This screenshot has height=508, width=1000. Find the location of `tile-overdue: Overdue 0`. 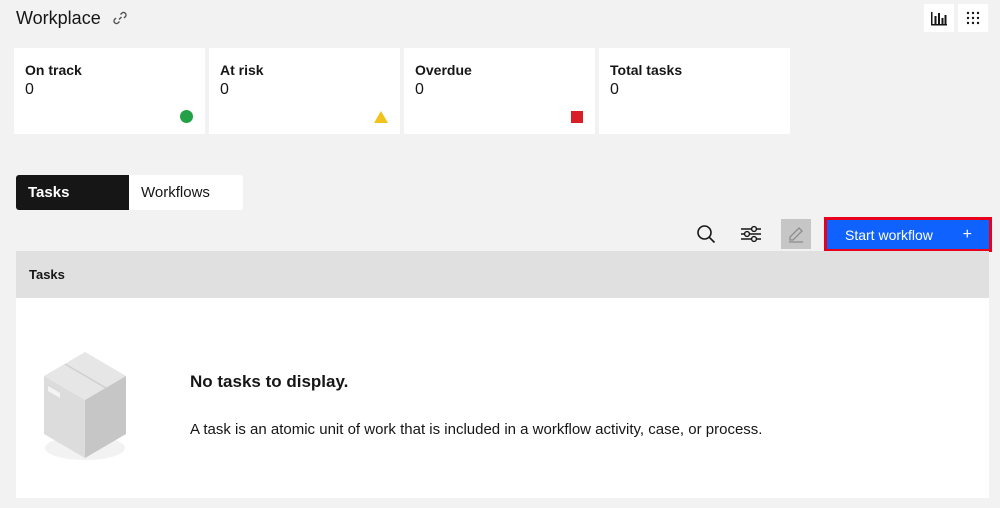

tile-overdue: Overdue 0 is located at coordinates (499, 91).